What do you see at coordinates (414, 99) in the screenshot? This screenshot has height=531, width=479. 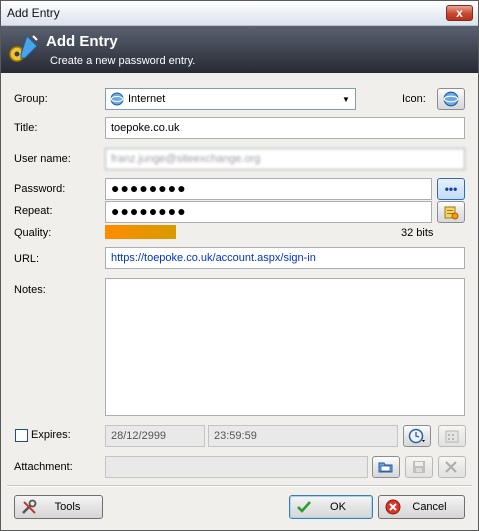 I see `icon-label: Icon:` at bounding box center [414, 99].